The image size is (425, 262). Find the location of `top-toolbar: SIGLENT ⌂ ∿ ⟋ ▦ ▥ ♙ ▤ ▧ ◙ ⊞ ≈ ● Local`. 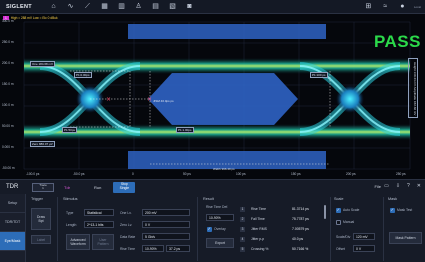

top-toolbar: SIGLENT ⌂ ∿ ⟋ ▦ ▥ ♙ ▤ ▧ ◙ ⊞ ≈ ● Local is located at coordinates (212, 7).